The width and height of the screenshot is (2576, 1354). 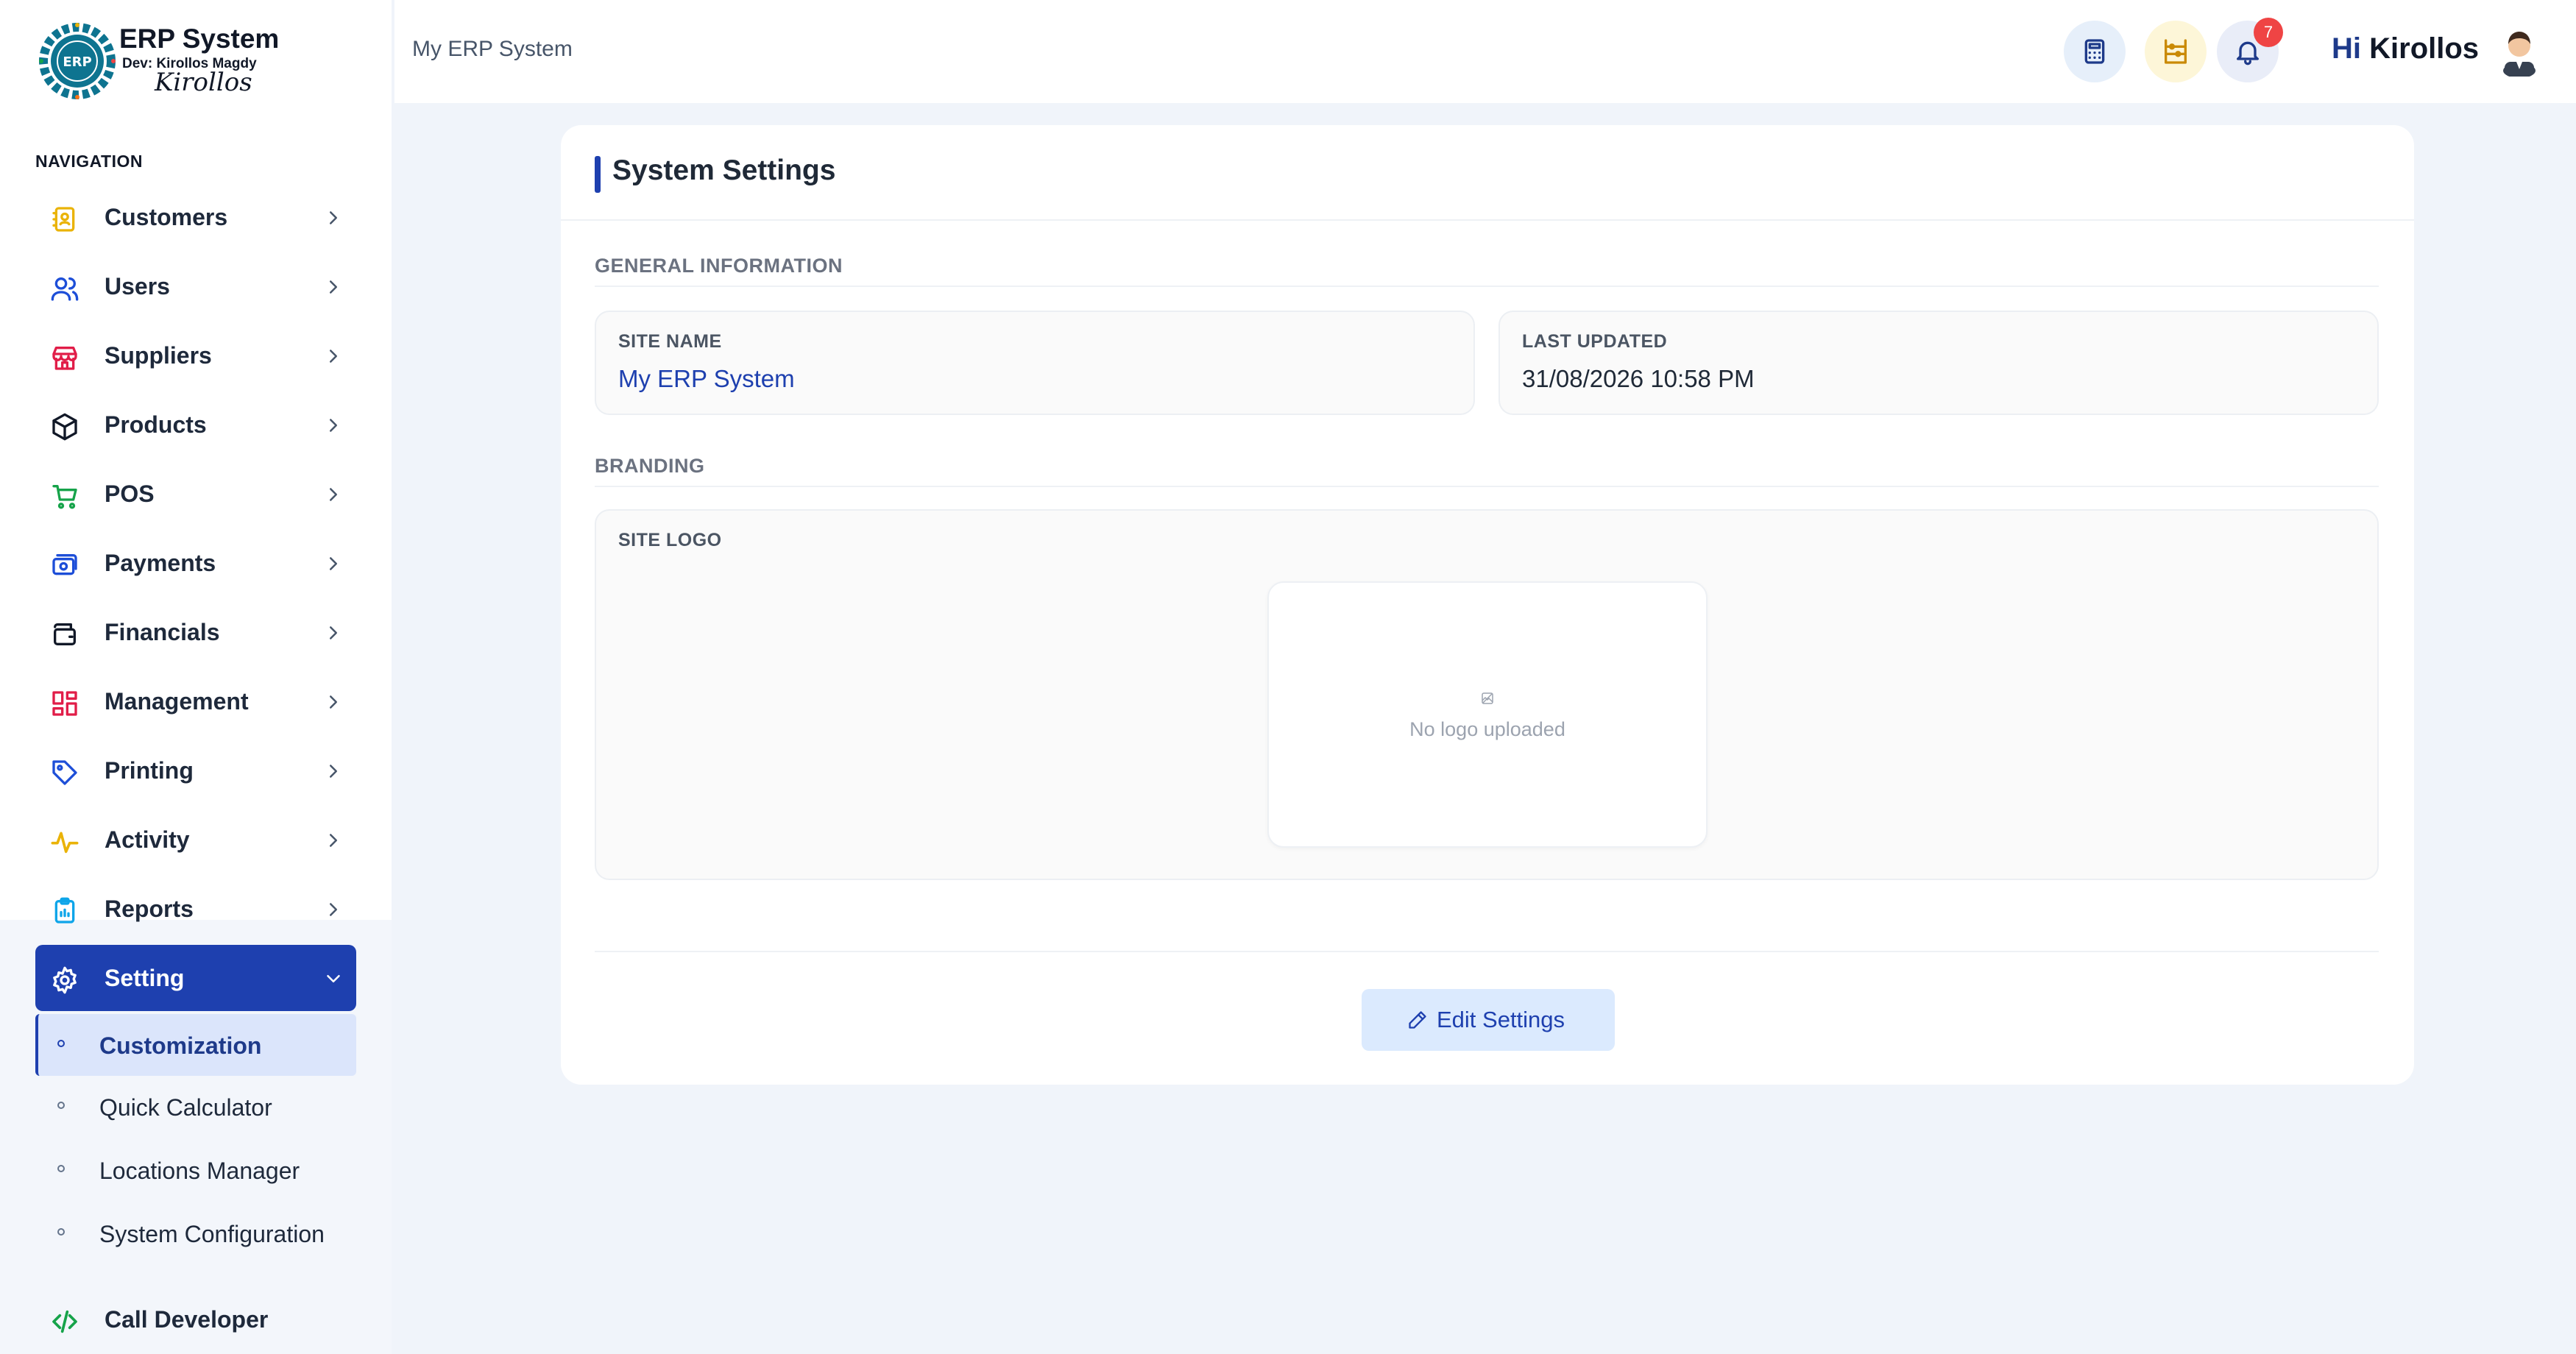 I want to click on abacus-button, so click(x=2176, y=51).